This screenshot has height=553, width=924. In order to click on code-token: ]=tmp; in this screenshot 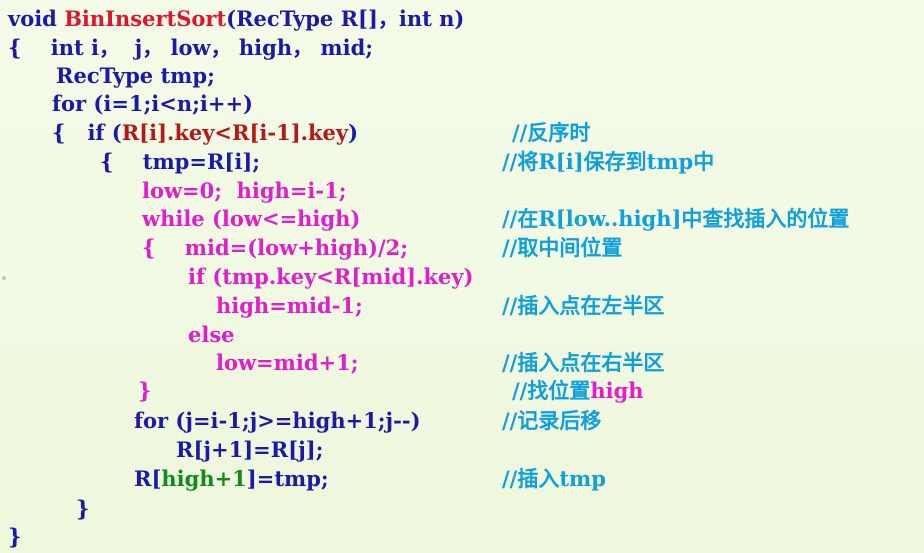, I will do `click(287, 478)`.